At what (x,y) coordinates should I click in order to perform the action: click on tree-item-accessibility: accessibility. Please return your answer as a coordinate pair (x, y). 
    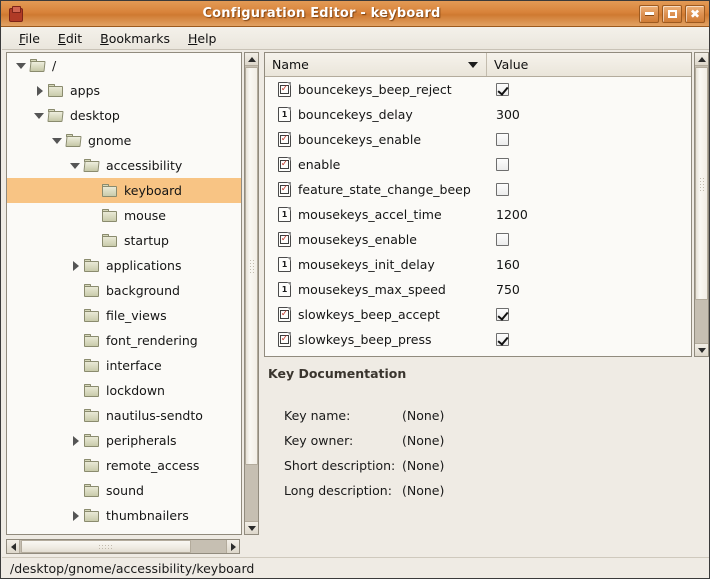
    Looking at the image, I should click on (124, 165).